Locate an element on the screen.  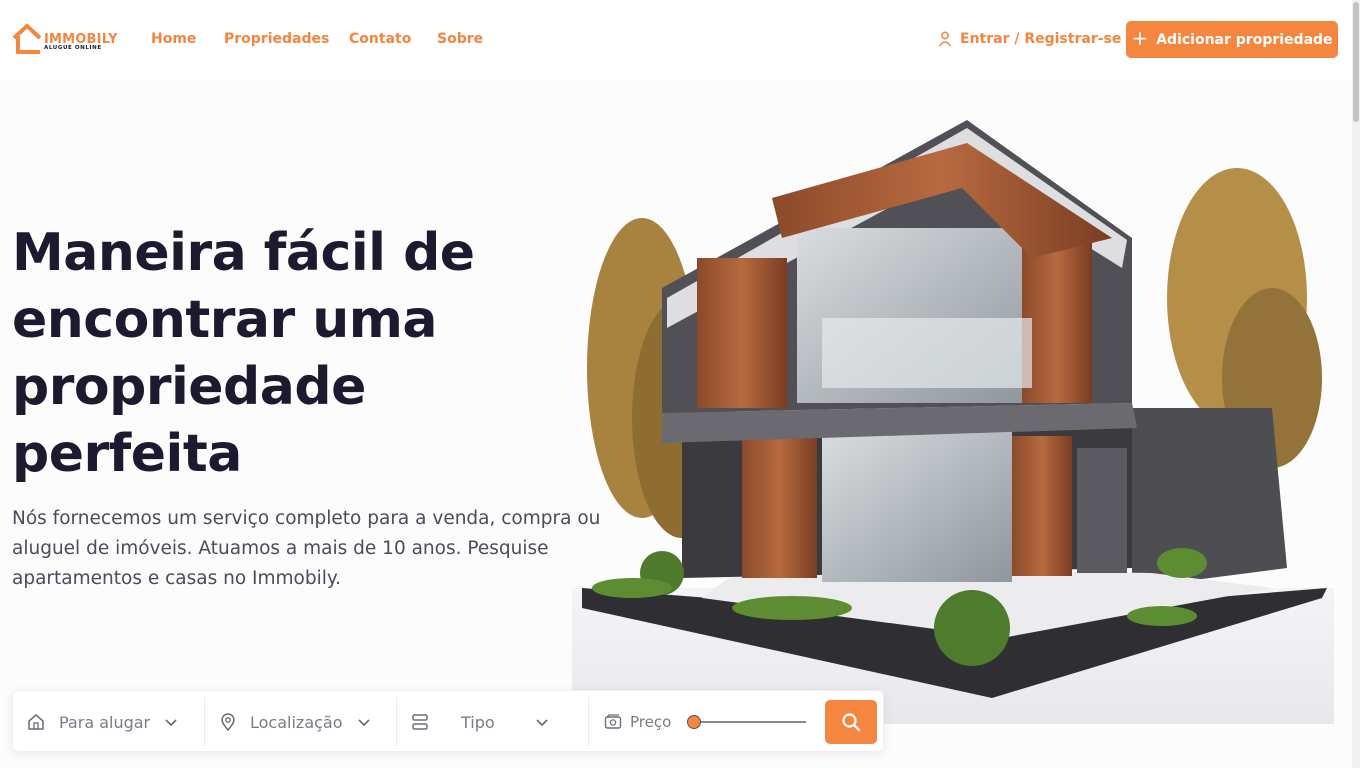
price-label: Preço is located at coordinates (651, 722).